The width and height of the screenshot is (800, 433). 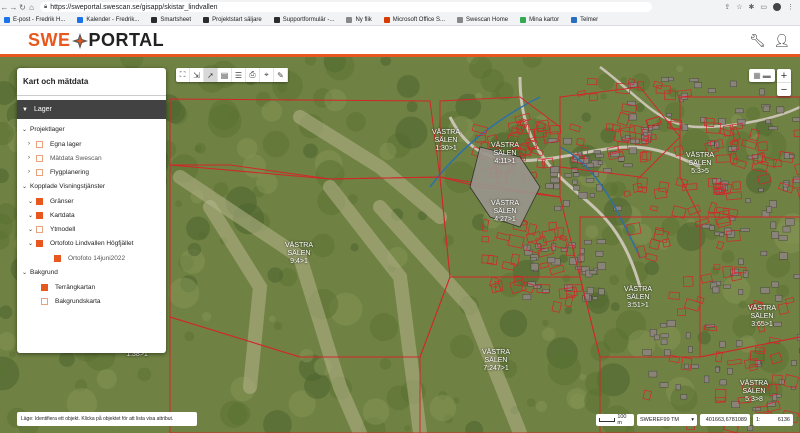 What do you see at coordinates (43, 129) in the screenshot?
I see `group-projektlager: ⌄ Projektlager` at bounding box center [43, 129].